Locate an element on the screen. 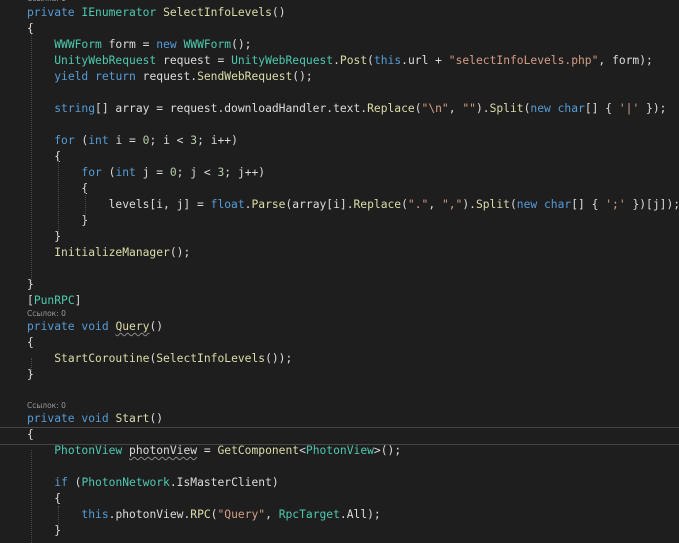  code-token: }); is located at coordinates (653, 108).